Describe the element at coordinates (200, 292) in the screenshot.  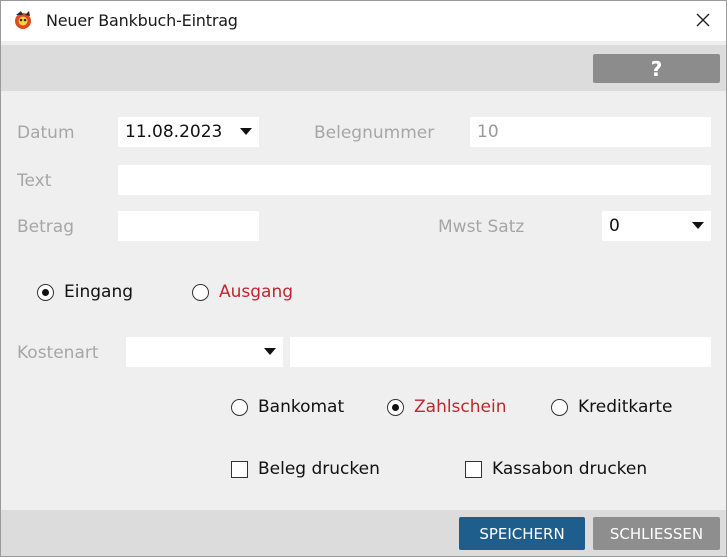
I see `radio-ausgang-indicator` at that location.